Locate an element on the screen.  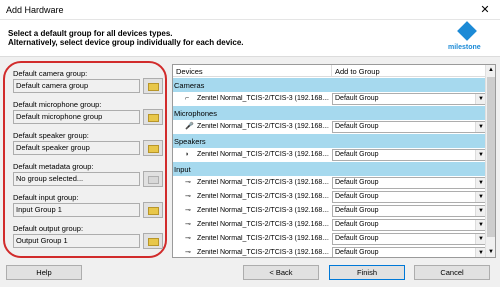
window-title: Add Hardware is located at coordinates (35, 10).